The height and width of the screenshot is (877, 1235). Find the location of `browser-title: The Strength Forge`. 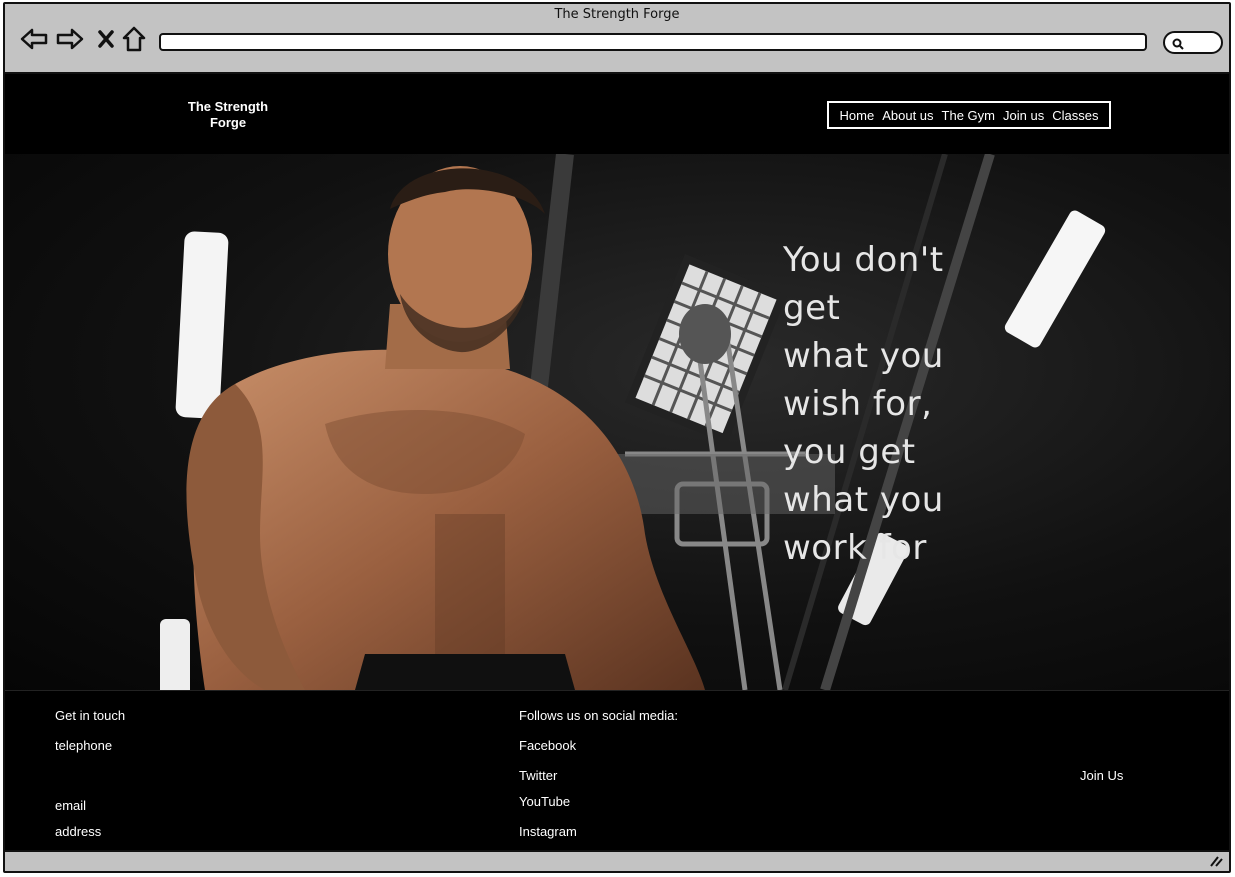

browser-title: The Strength Forge is located at coordinates (617, 14).